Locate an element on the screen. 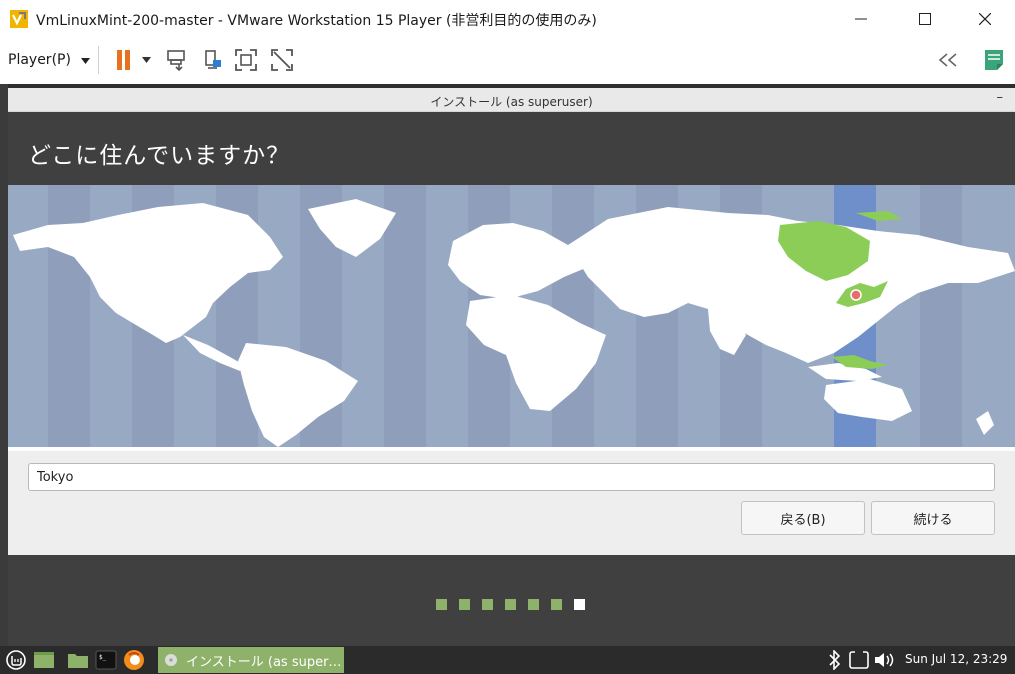 The image size is (1015, 674). firefox-button is located at coordinates (134, 660).